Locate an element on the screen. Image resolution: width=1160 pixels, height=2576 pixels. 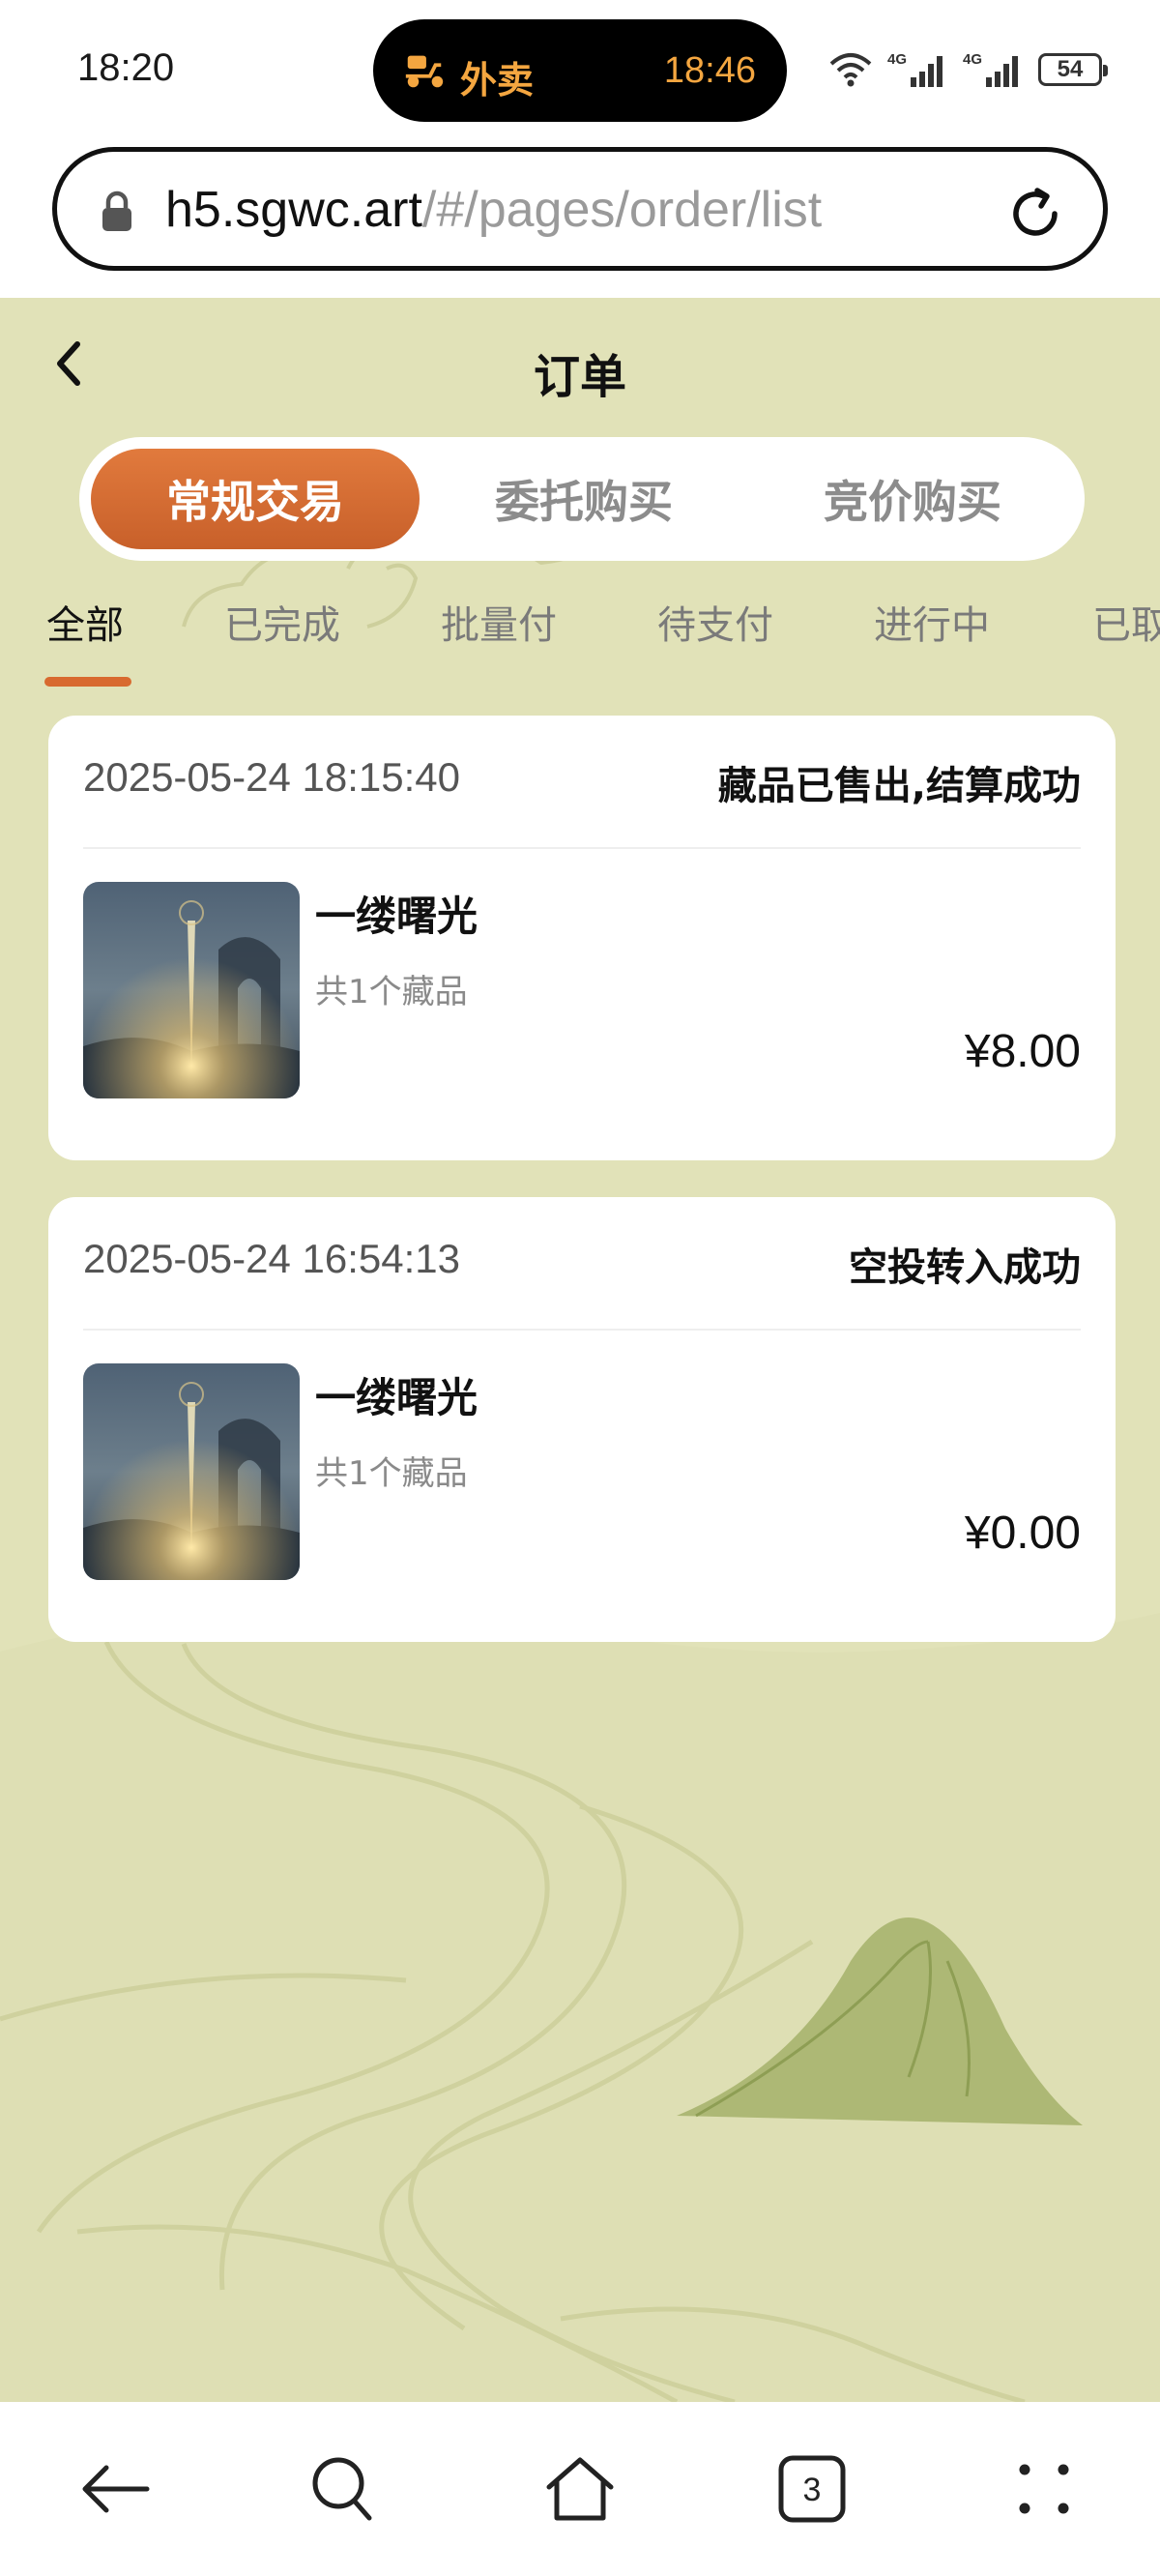
lock-icon is located at coordinates (116, 210).